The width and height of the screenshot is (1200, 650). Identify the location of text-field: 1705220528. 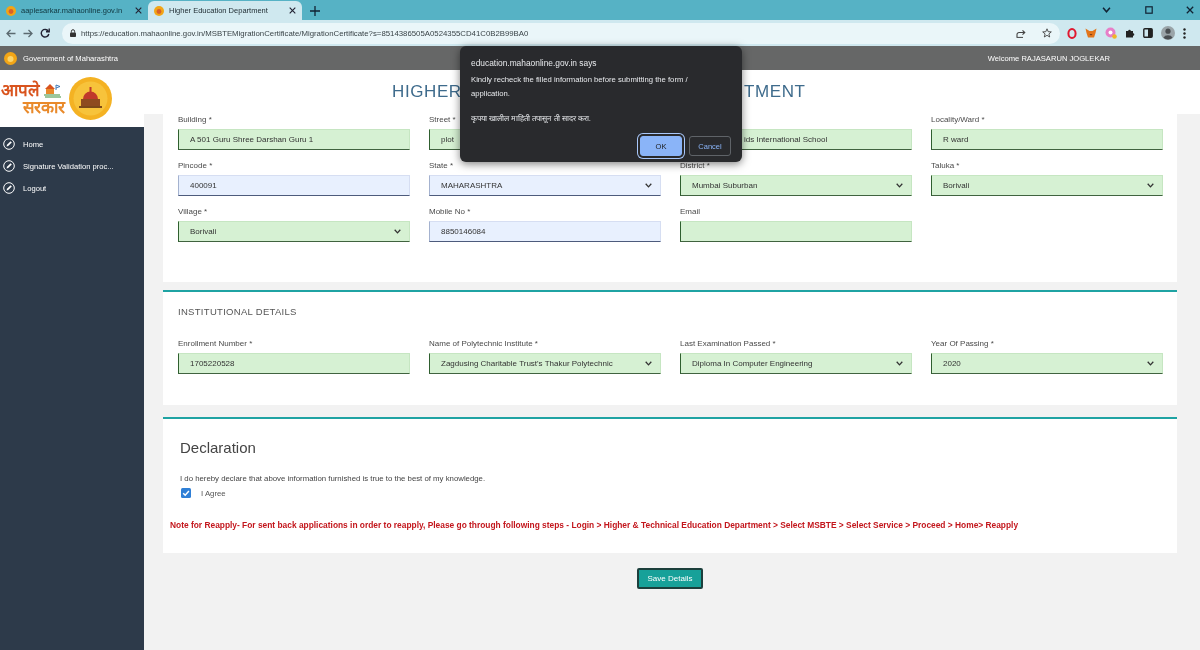
(294, 363).